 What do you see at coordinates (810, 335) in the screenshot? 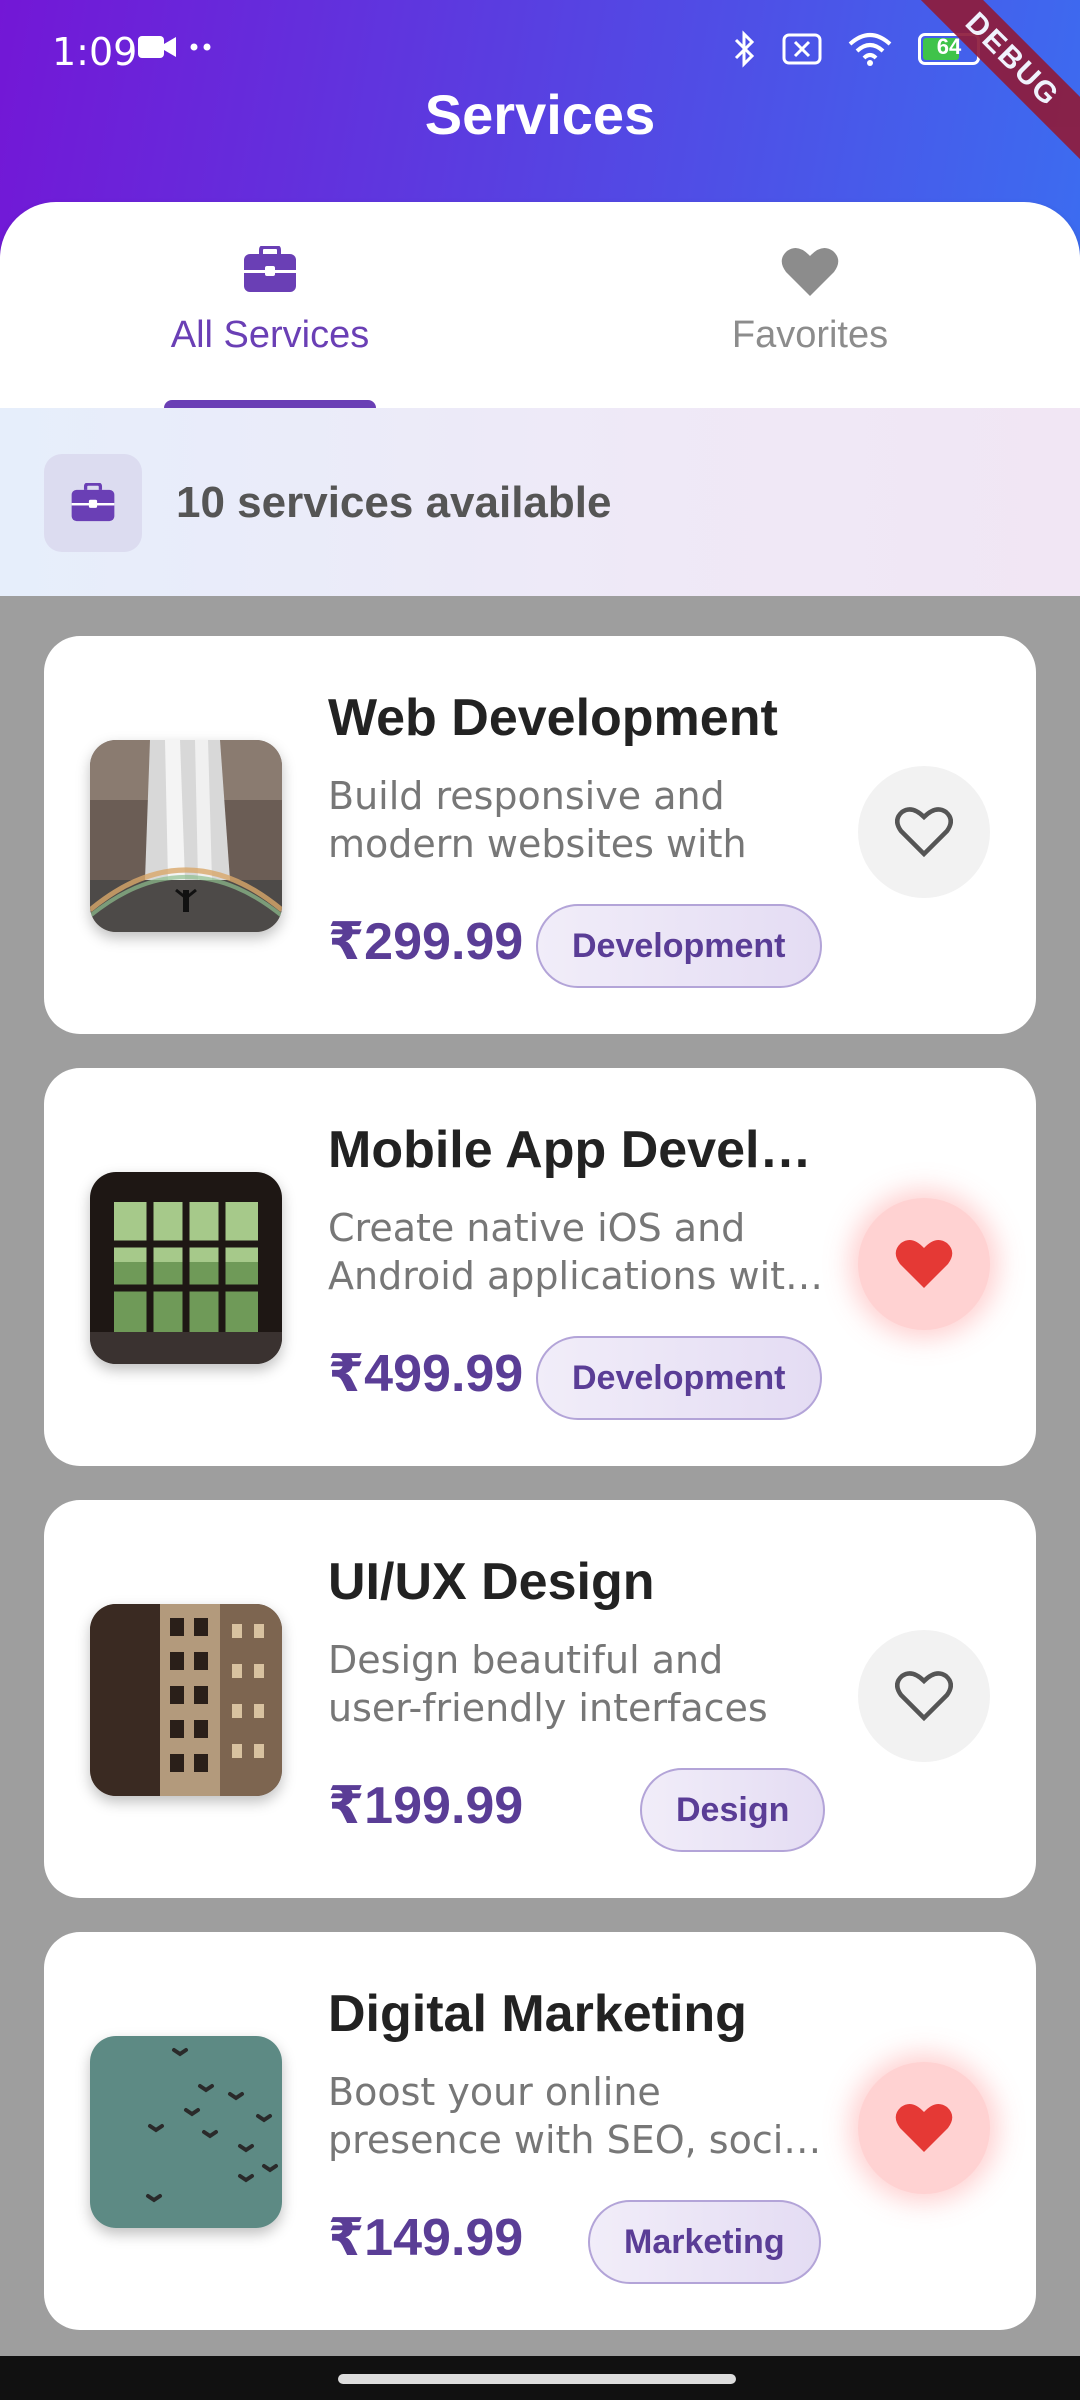
I see `tab-favorites-label: Favorites` at bounding box center [810, 335].